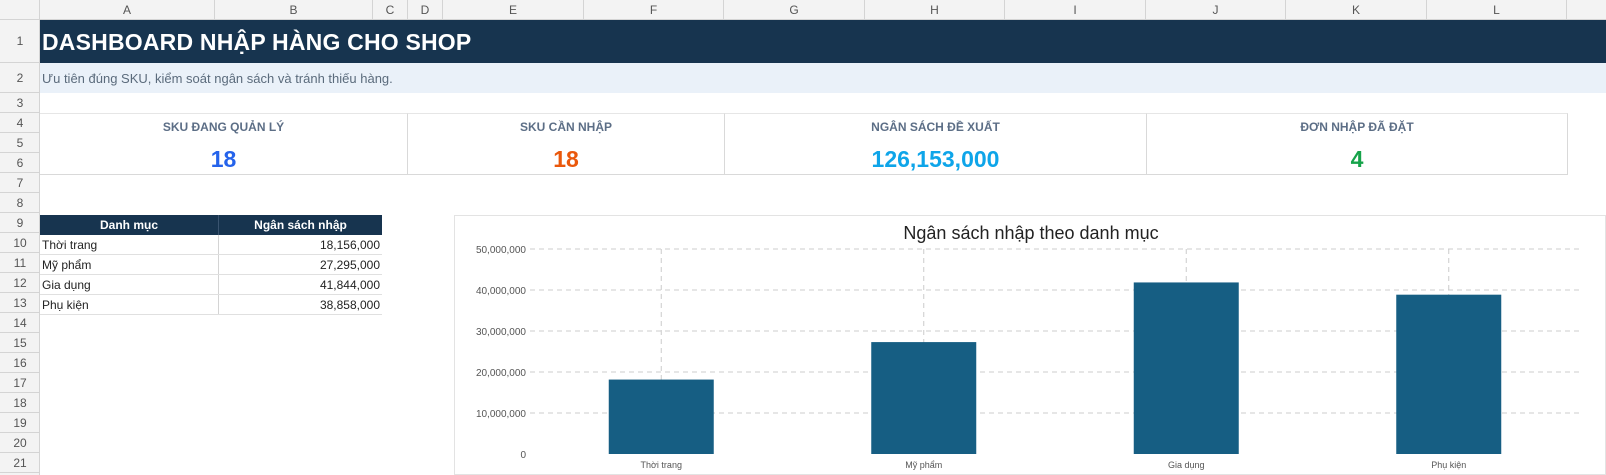 The height and width of the screenshot is (475, 1606). What do you see at coordinates (20, 123) in the screenshot?
I see `row-header-4: 4` at bounding box center [20, 123].